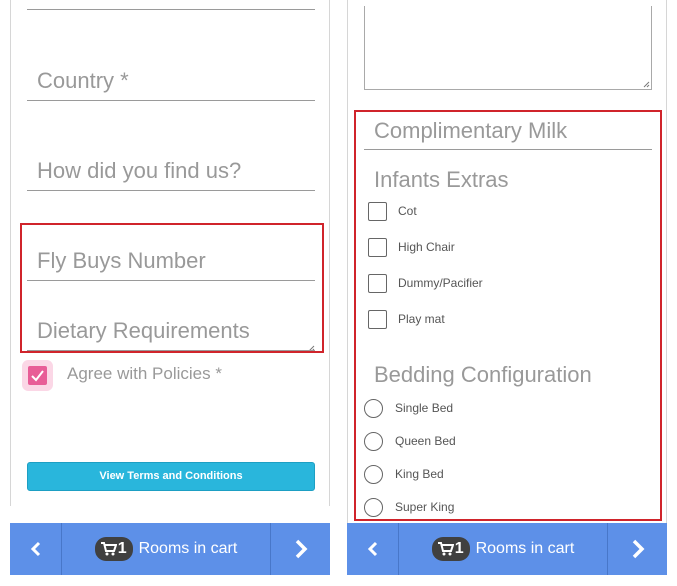 This screenshot has height=586, width=677. I want to click on check-icon, so click(37, 376).